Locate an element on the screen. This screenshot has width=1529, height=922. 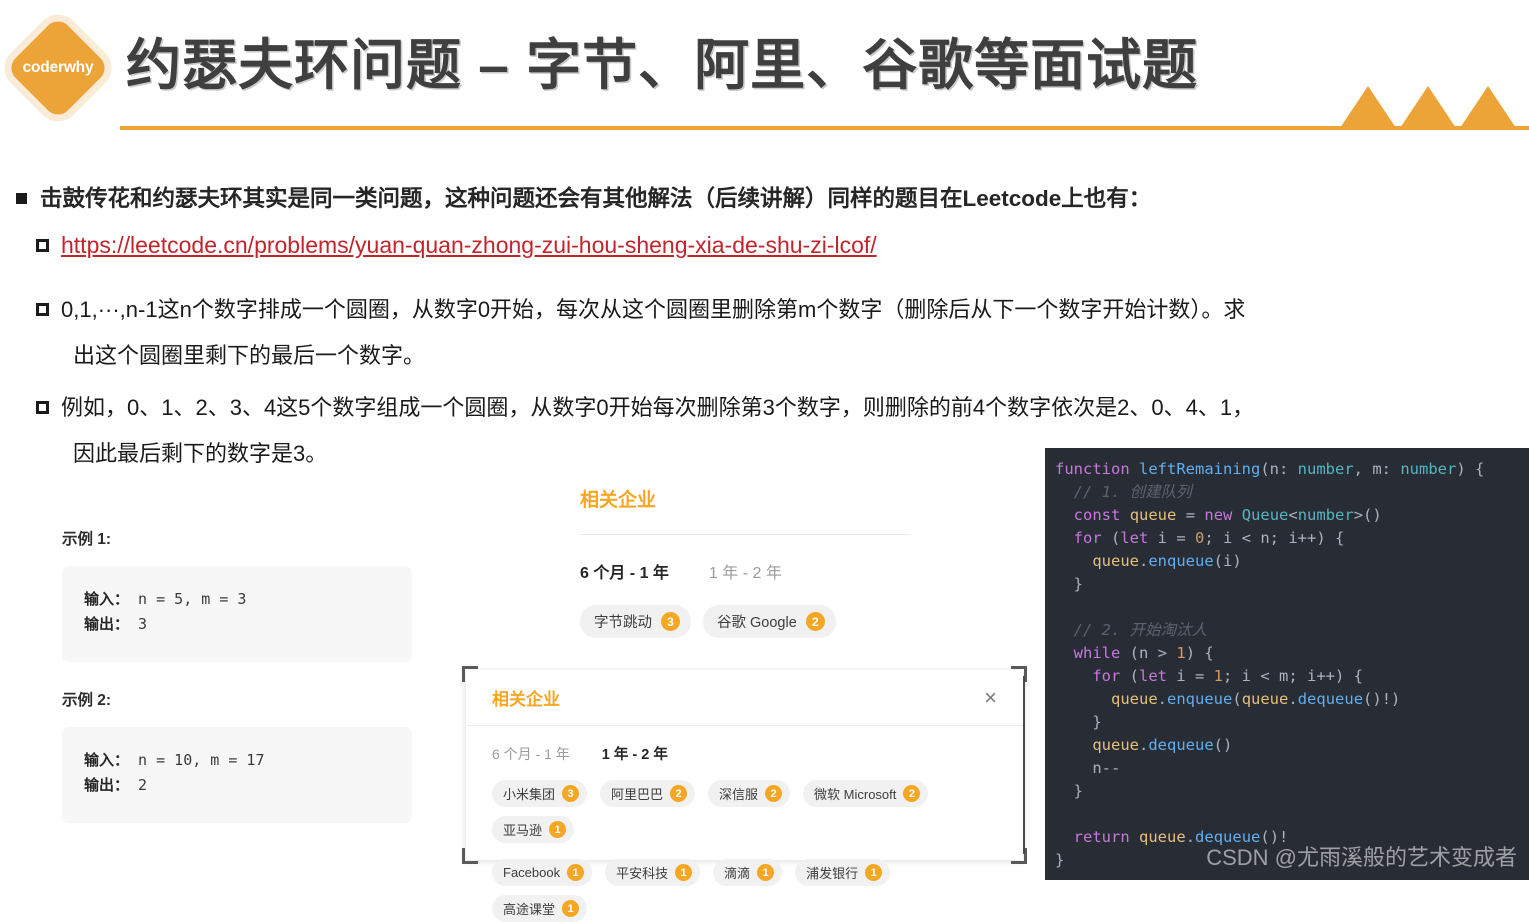
logo-label: coderwhy is located at coordinates (58, 67).